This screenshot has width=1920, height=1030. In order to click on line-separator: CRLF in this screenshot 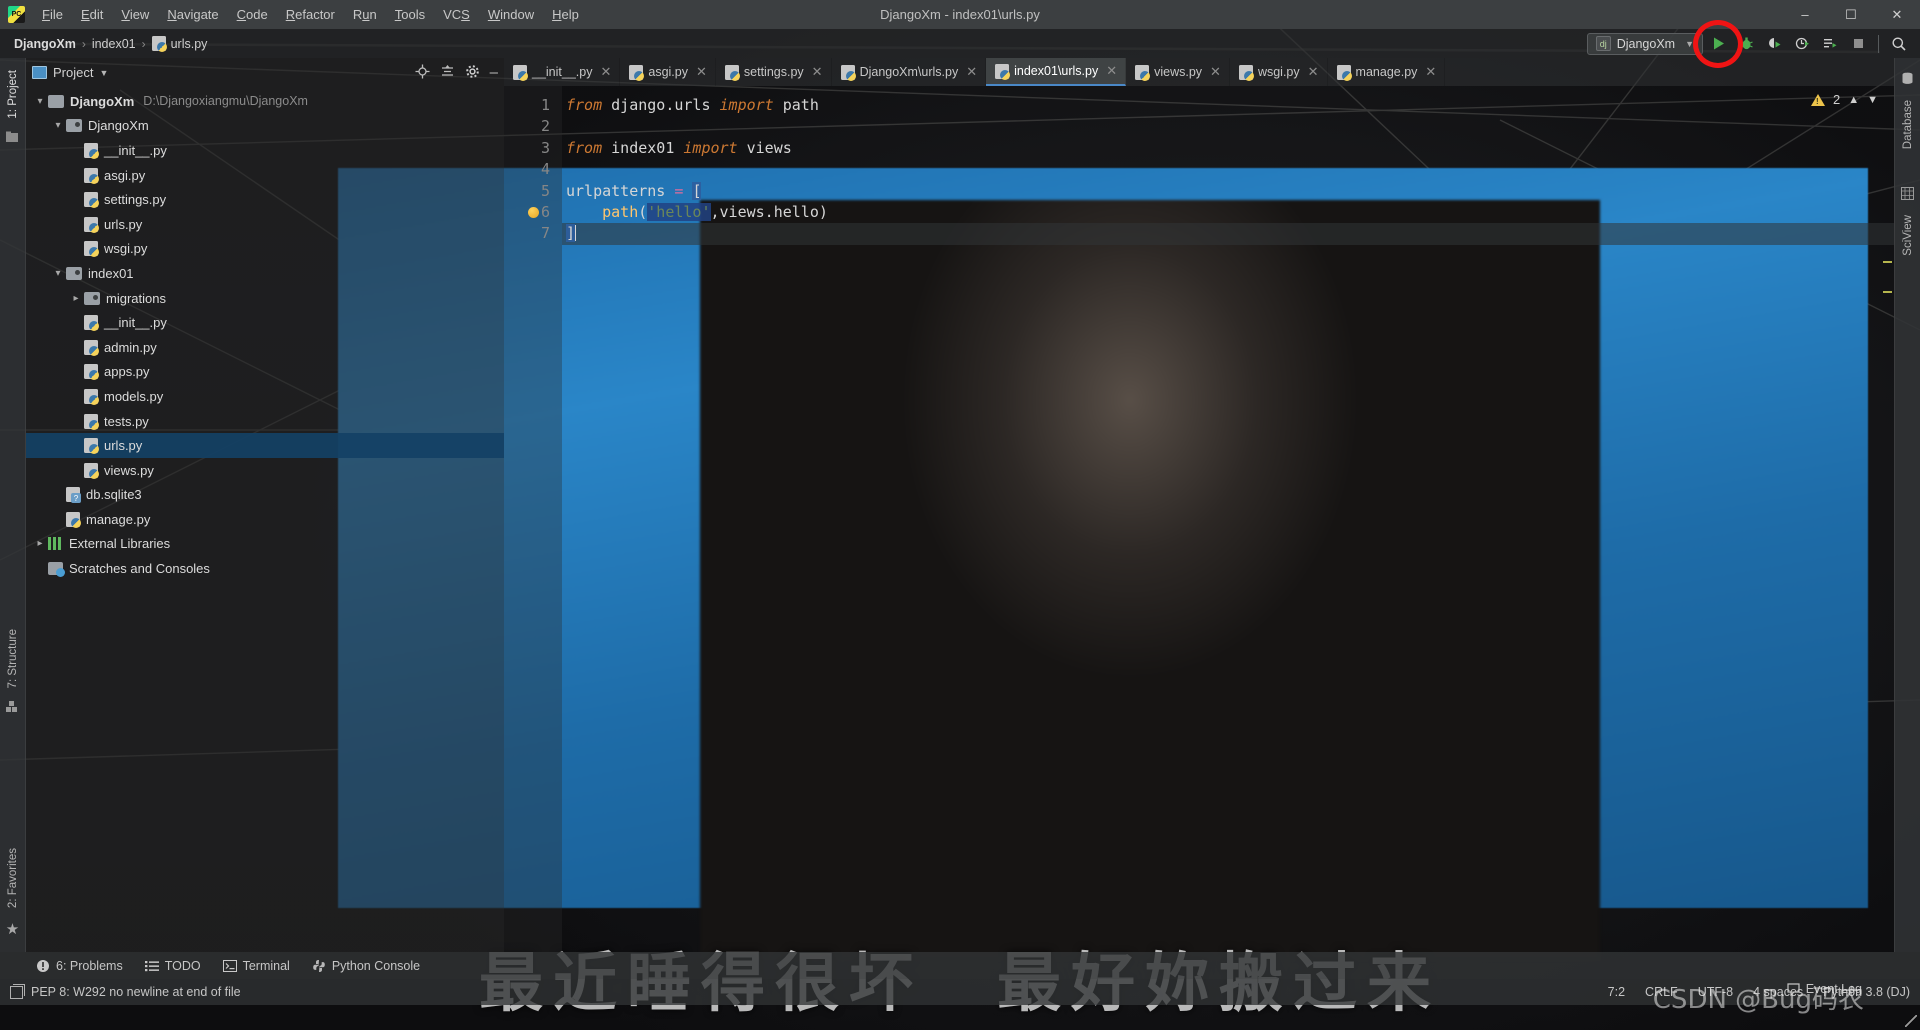, I will do `click(1661, 992)`.